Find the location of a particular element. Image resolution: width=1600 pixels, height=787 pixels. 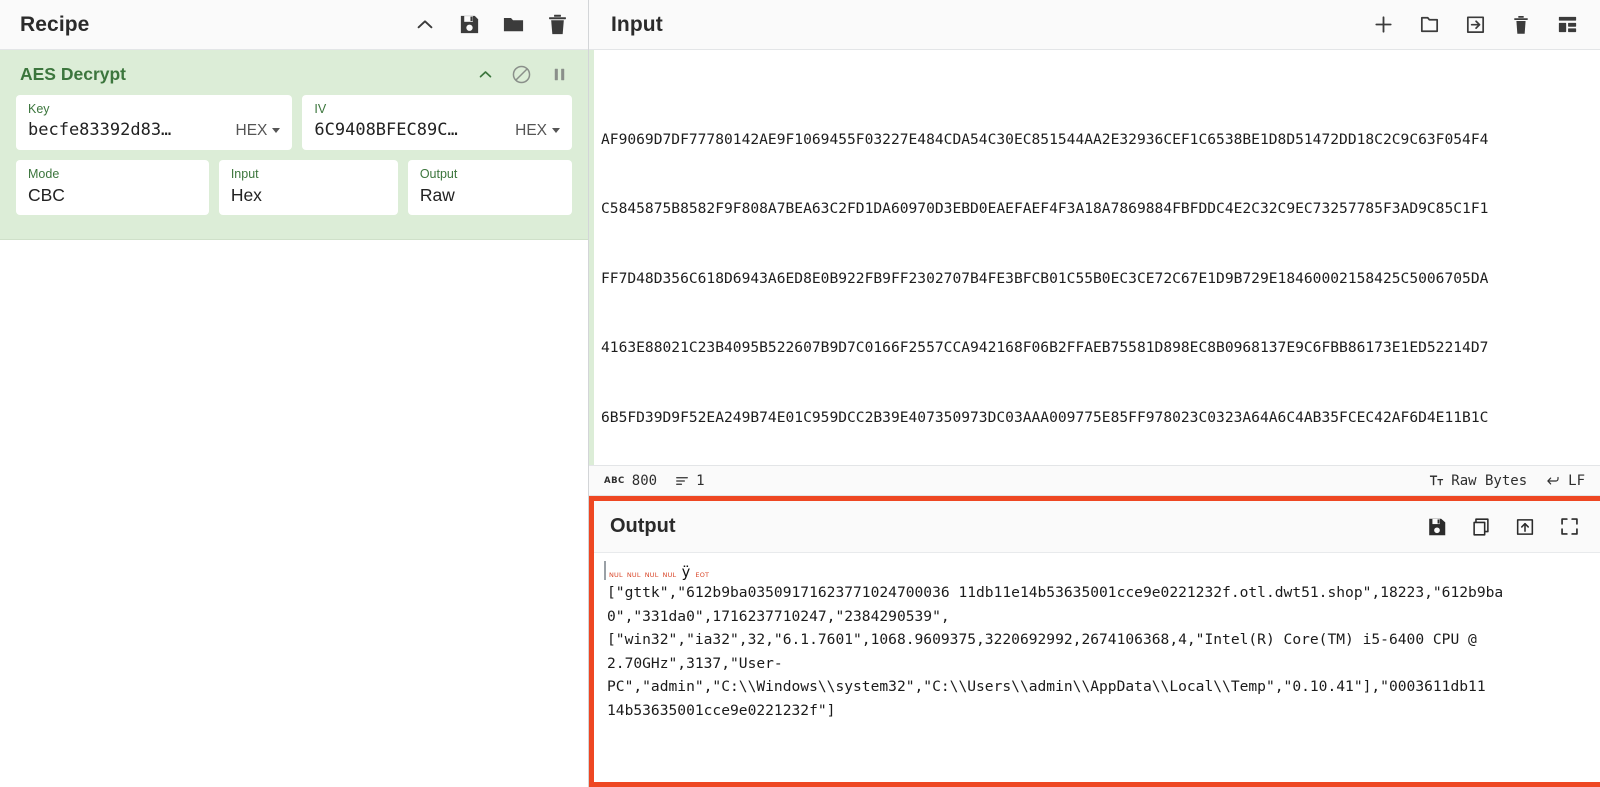

recipe-header-actions is located at coordinates (491, 25).